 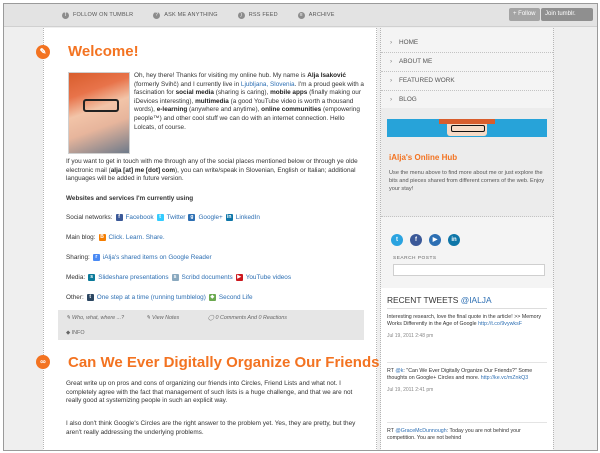 What do you see at coordinates (567, 14) in the screenshot?
I see `tumblr-join-button: Join tumblr.` at bounding box center [567, 14].